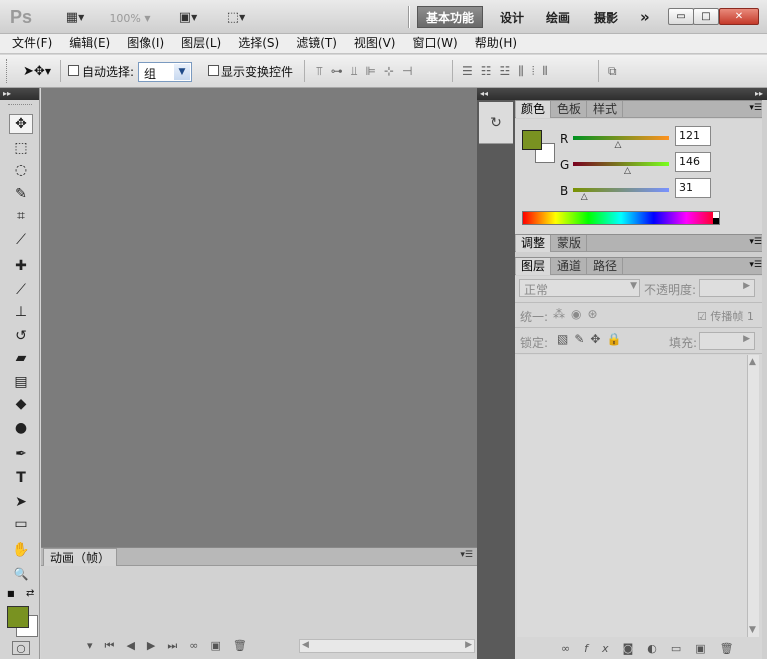  Describe the element at coordinates (562, 314) in the screenshot. I see `unify-position-icon: ⁂` at that location.